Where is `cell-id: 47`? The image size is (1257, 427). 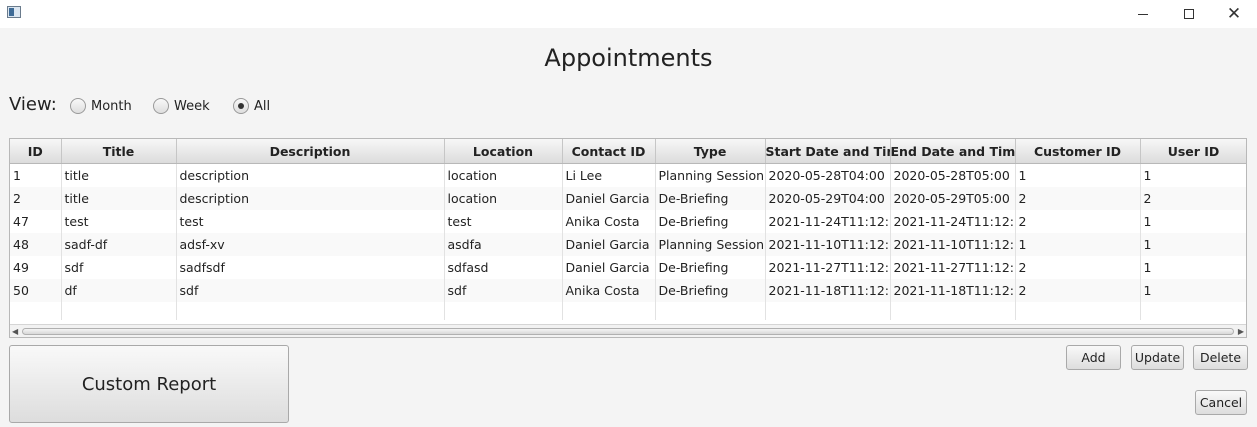
cell-id: 47 is located at coordinates (36, 221).